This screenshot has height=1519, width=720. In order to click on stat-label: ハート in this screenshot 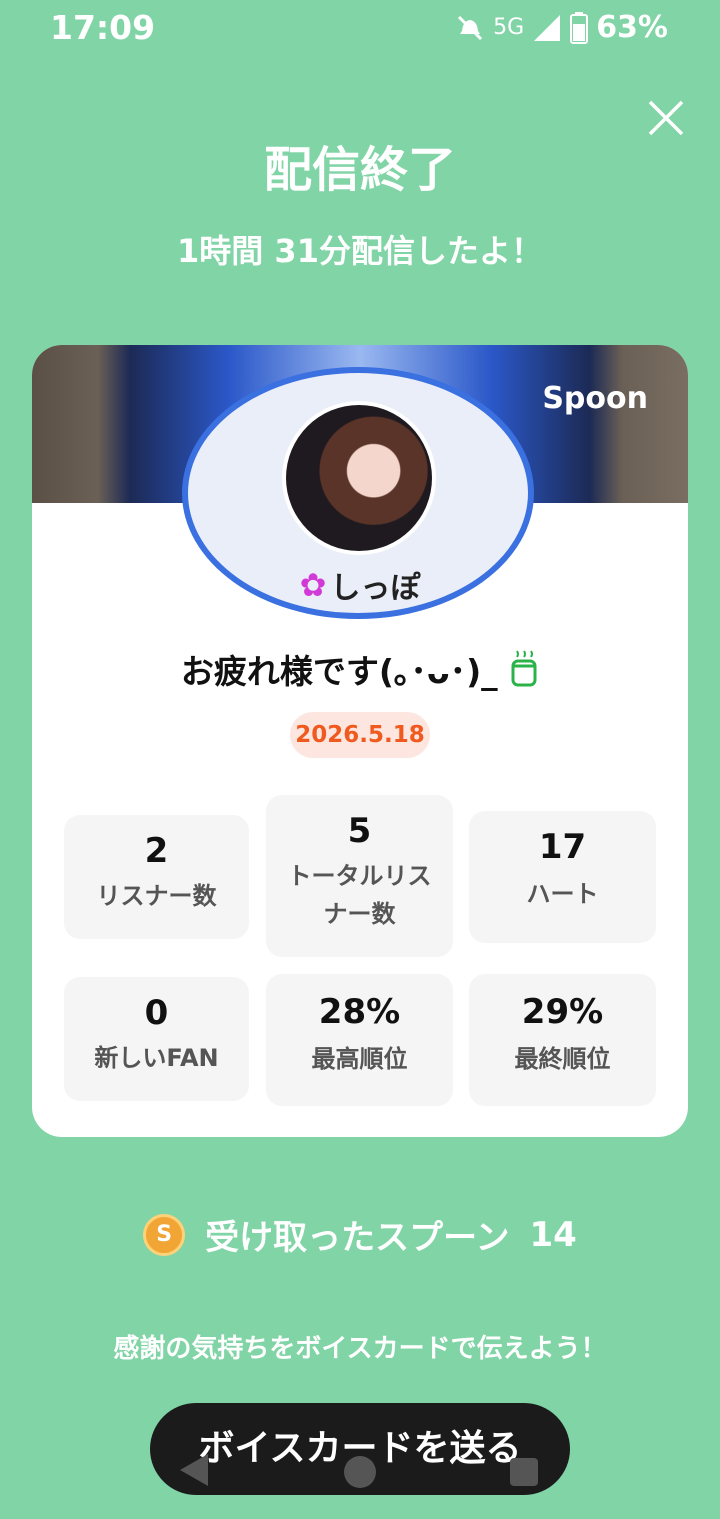, I will do `click(562, 894)`.